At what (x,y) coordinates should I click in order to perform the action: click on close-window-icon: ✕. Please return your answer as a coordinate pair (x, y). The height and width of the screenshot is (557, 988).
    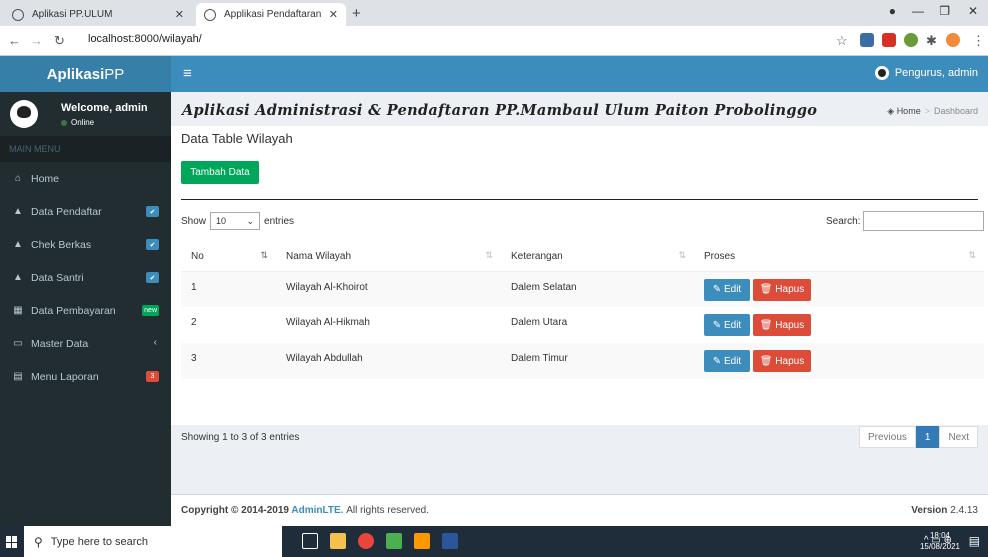
    Looking at the image, I should click on (973, 11).